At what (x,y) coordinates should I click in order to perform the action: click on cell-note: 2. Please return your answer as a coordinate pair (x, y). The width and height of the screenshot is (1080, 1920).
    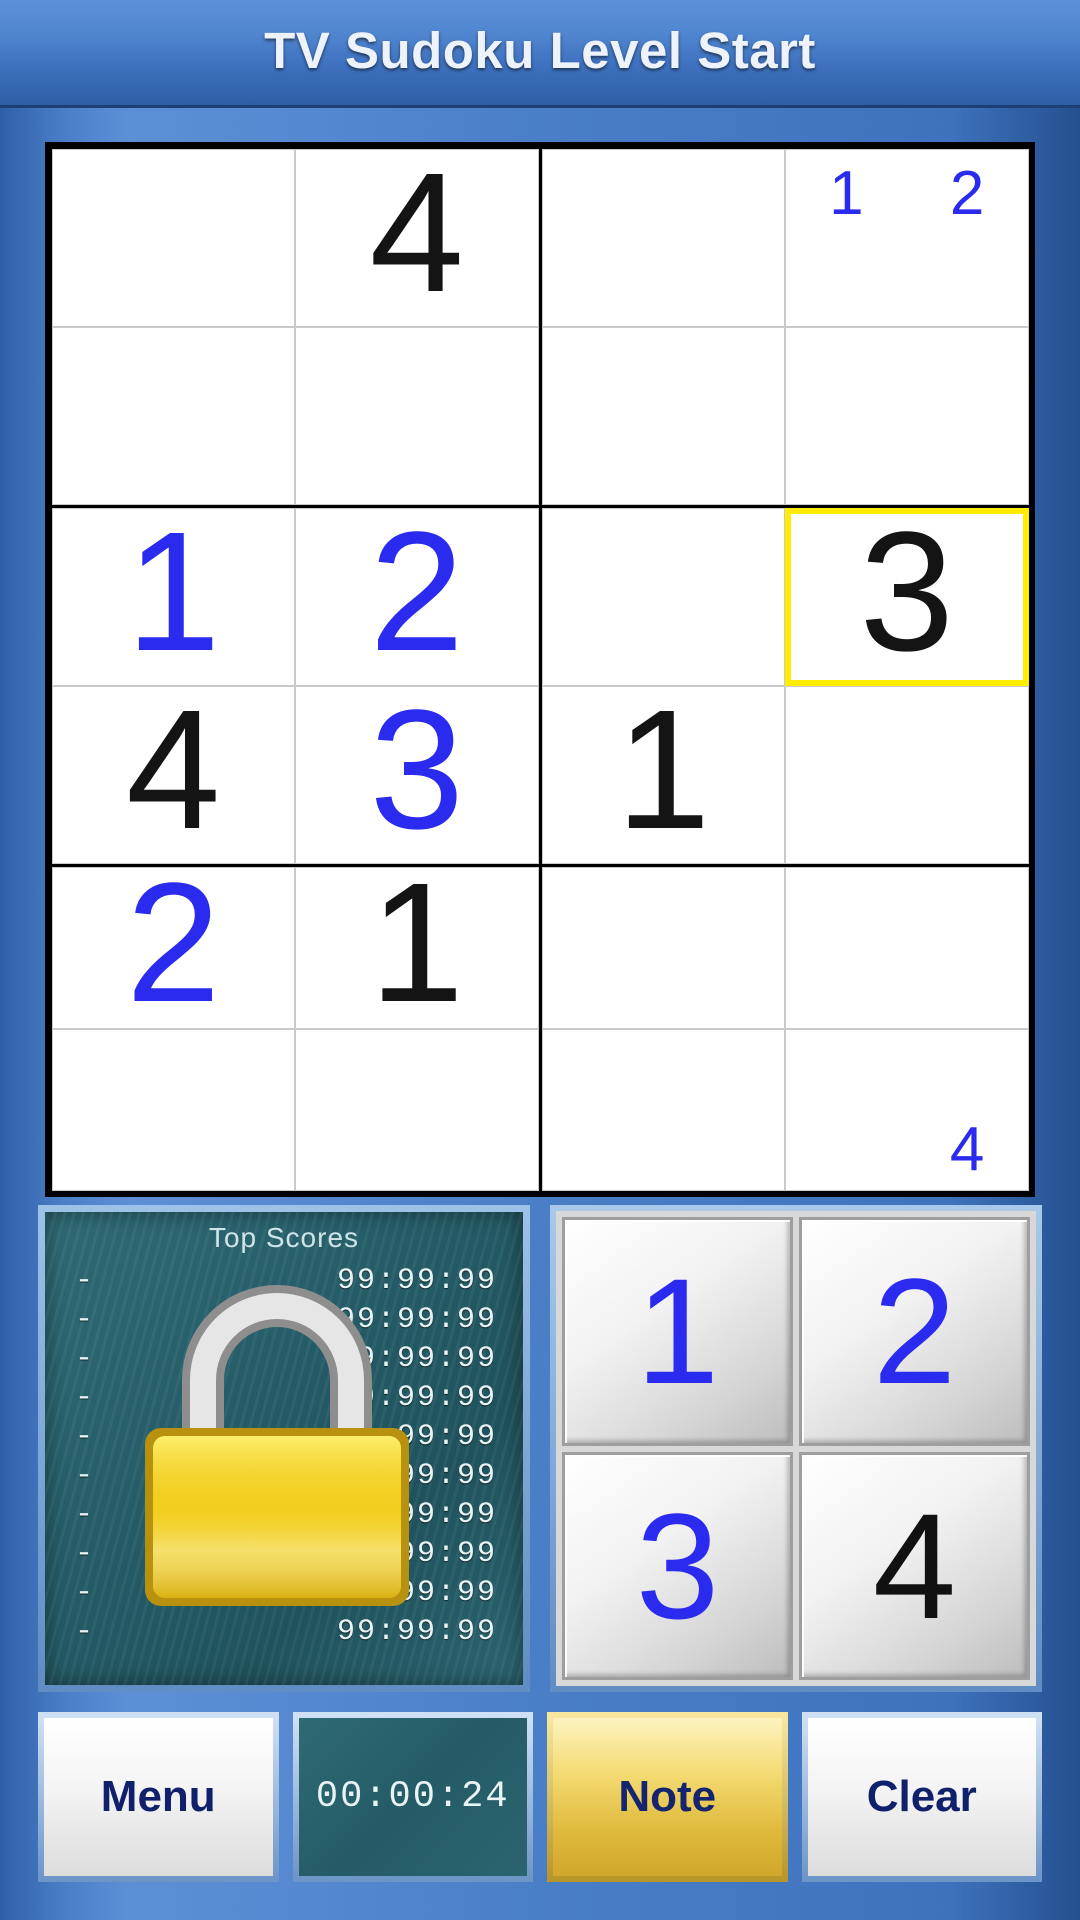
    Looking at the image, I should click on (967, 193).